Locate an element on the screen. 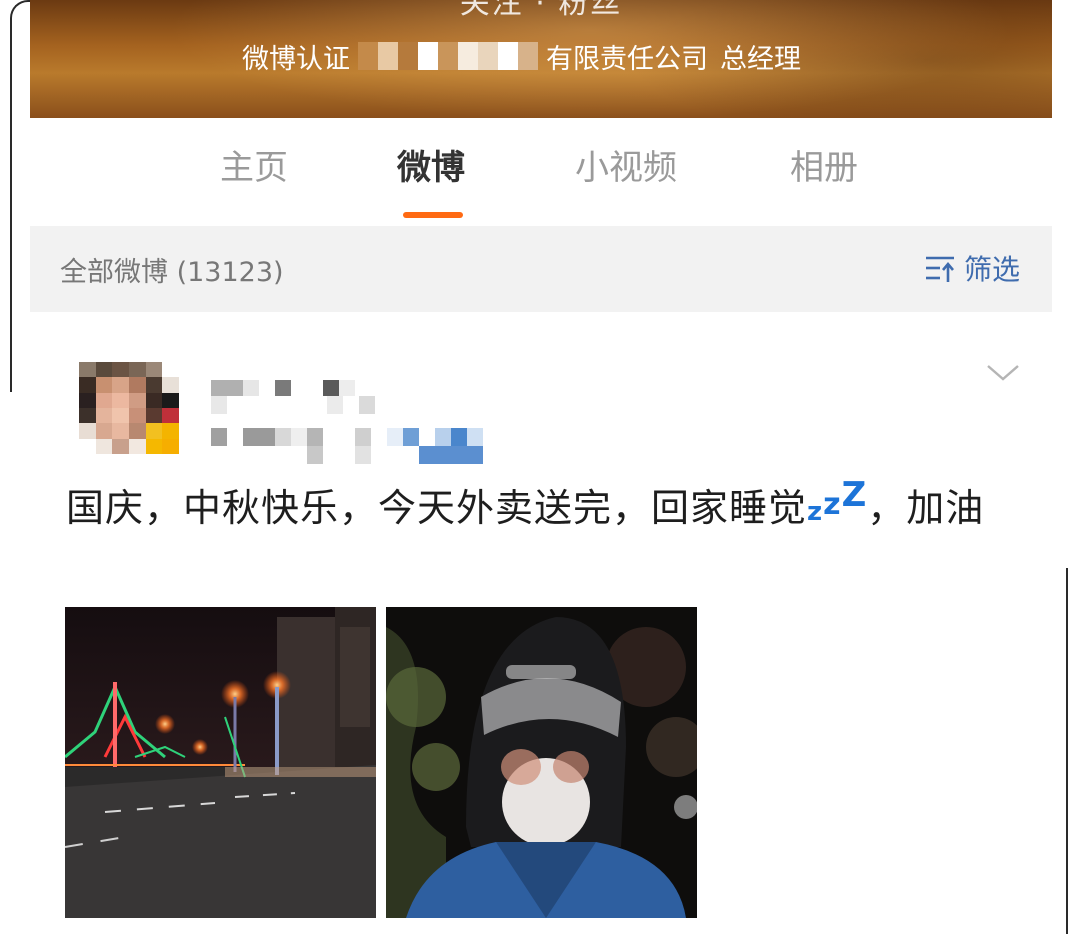 The width and height of the screenshot is (1080, 934). night-bridge-photo is located at coordinates (220, 762).